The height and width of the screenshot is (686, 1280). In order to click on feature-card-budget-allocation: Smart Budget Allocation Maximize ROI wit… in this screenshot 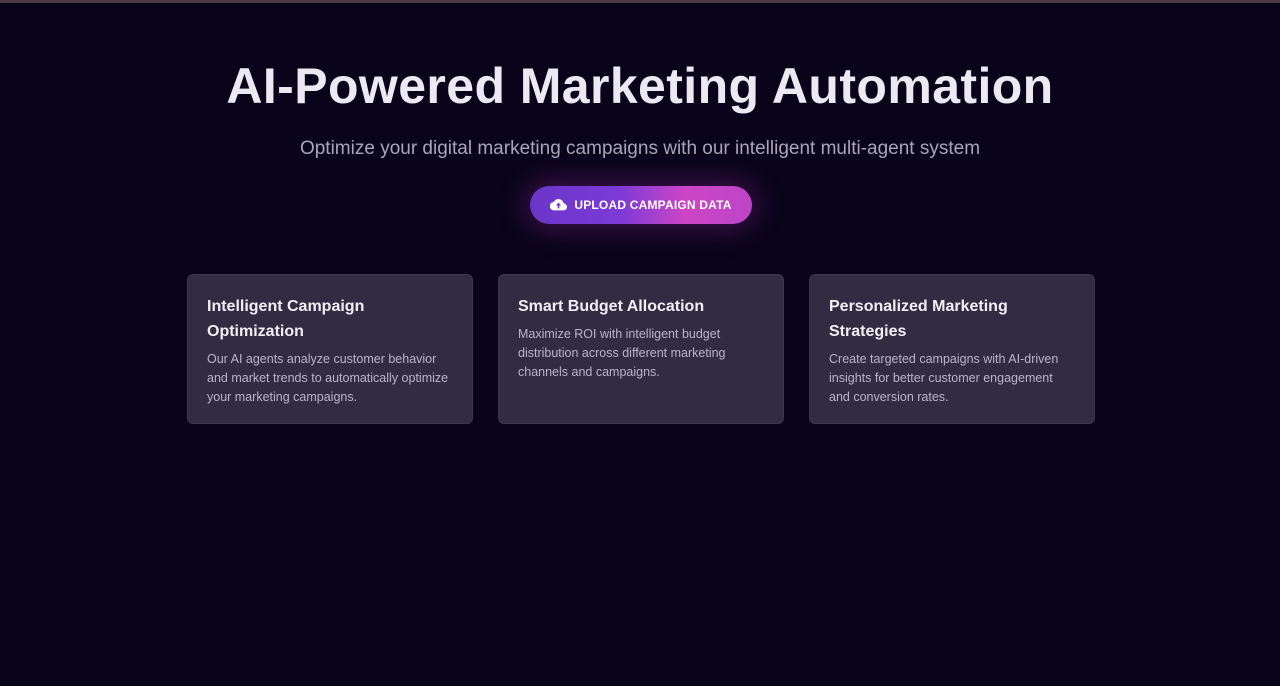, I will do `click(641, 349)`.